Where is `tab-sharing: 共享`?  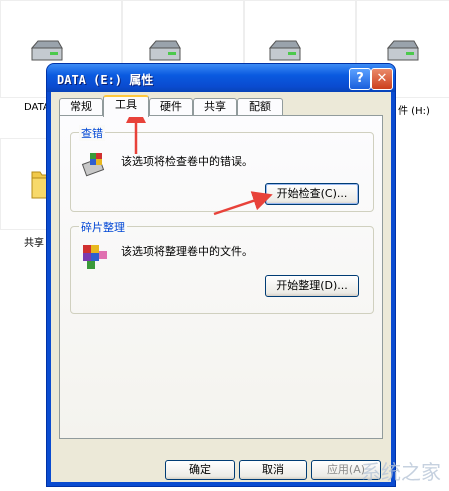
tab-sharing: 共享 is located at coordinates (215, 106).